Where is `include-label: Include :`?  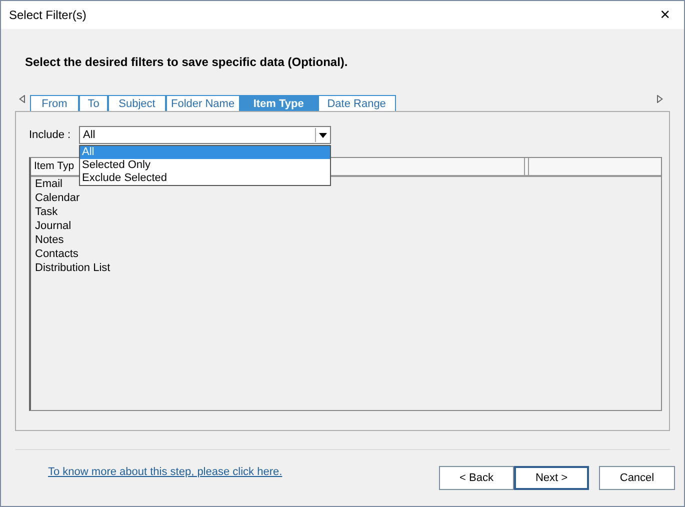
include-label: Include : is located at coordinates (50, 135).